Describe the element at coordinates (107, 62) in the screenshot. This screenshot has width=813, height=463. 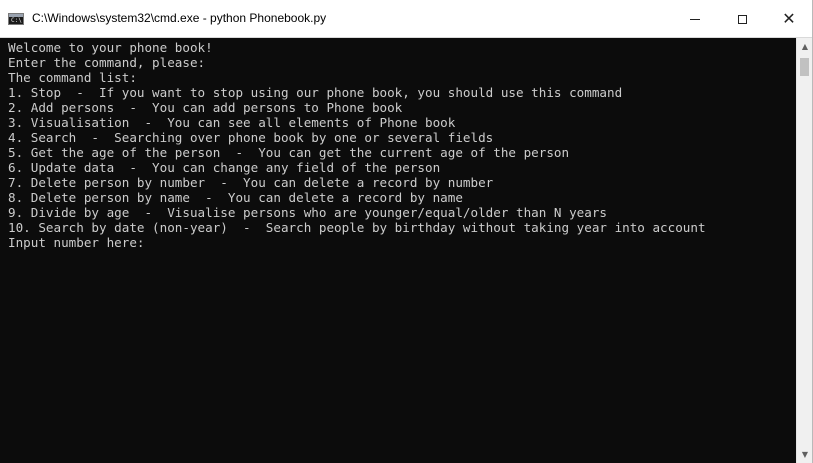
I see `console-line: Enter the command, please:` at that location.